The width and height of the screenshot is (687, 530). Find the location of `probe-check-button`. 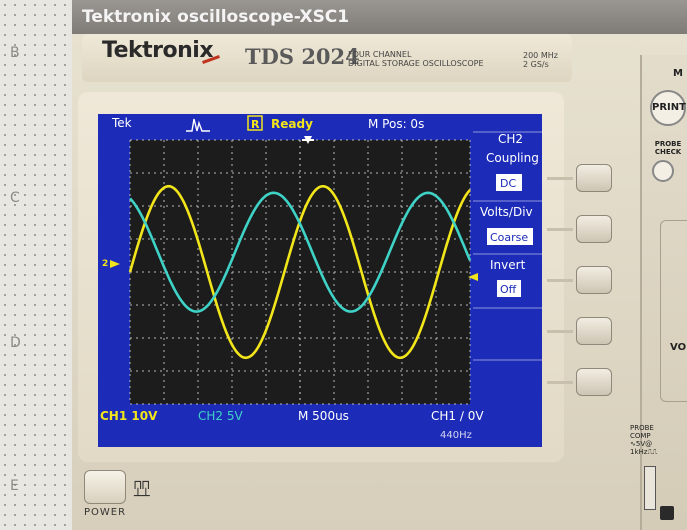

probe-check-button is located at coordinates (663, 171).